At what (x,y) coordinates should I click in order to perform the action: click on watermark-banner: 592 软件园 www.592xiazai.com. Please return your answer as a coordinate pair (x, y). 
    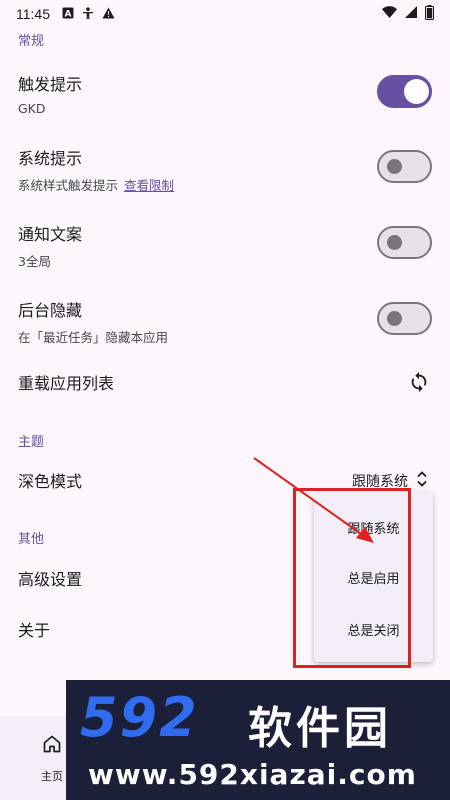
    Looking at the image, I should click on (258, 740).